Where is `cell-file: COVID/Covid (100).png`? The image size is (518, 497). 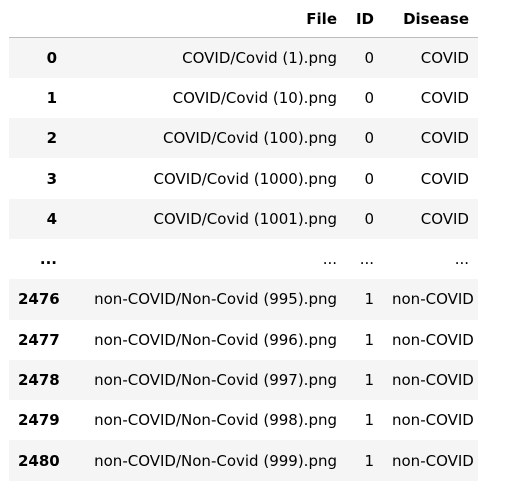 cell-file: COVID/Covid (100).png is located at coordinates (250, 138).